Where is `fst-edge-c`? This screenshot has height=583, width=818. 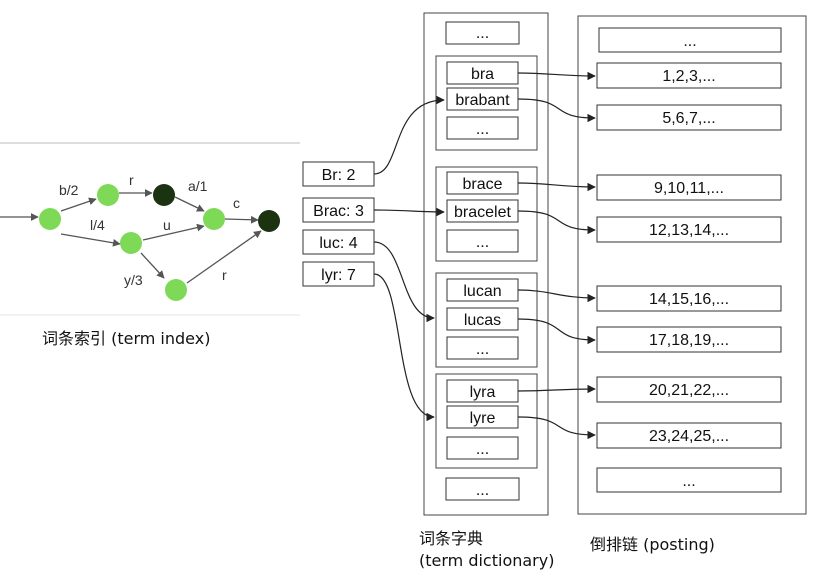 fst-edge-c is located at coordinates (241, 219).